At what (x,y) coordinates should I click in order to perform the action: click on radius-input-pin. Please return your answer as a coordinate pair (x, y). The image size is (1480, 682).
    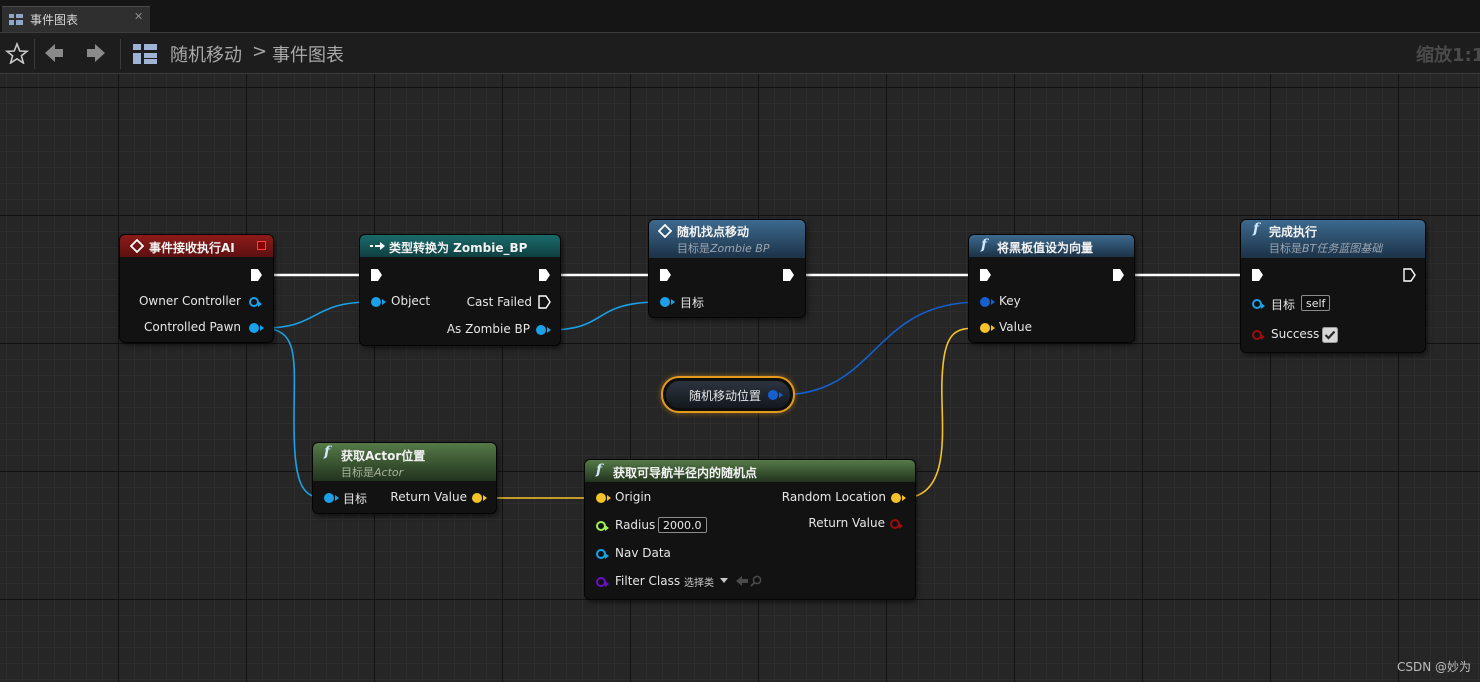
    Looking at the image, I should click on (602, 526).